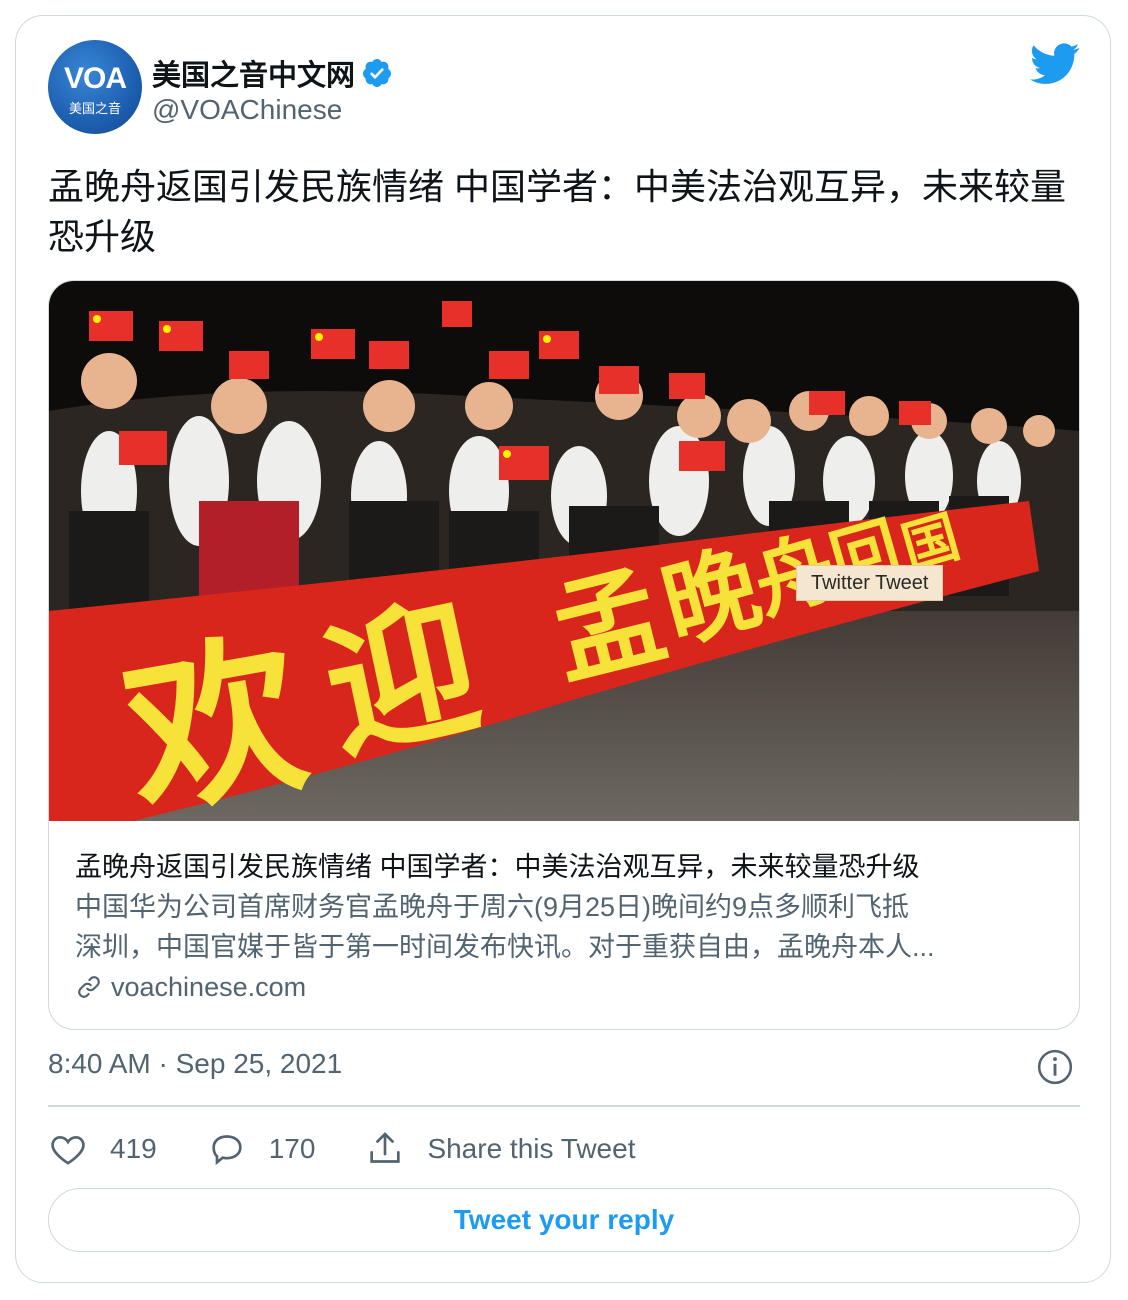  Describe the element at coordinates (570, 987) in the screenshot. I see `link-domain-row: voachinese.com` at that location.